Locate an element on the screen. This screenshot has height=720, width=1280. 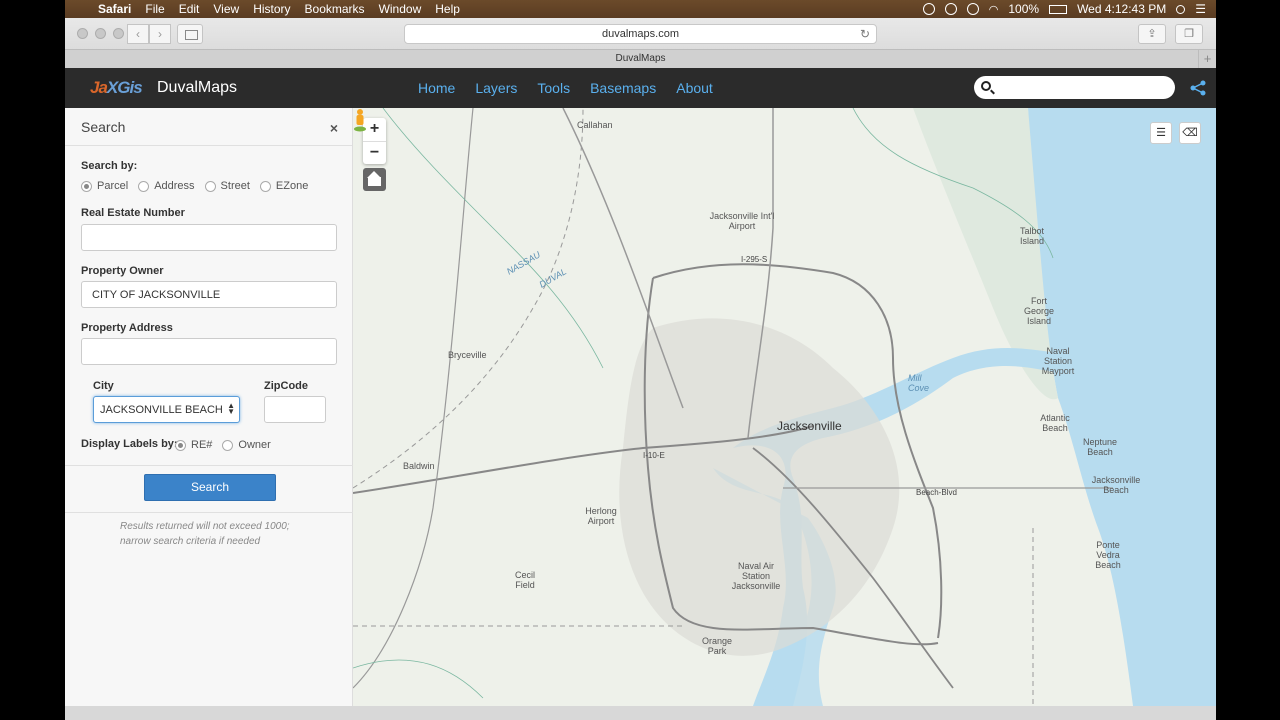
app-nav: Home Layers Tools Basemaps About is located at coordinates (565, 88).